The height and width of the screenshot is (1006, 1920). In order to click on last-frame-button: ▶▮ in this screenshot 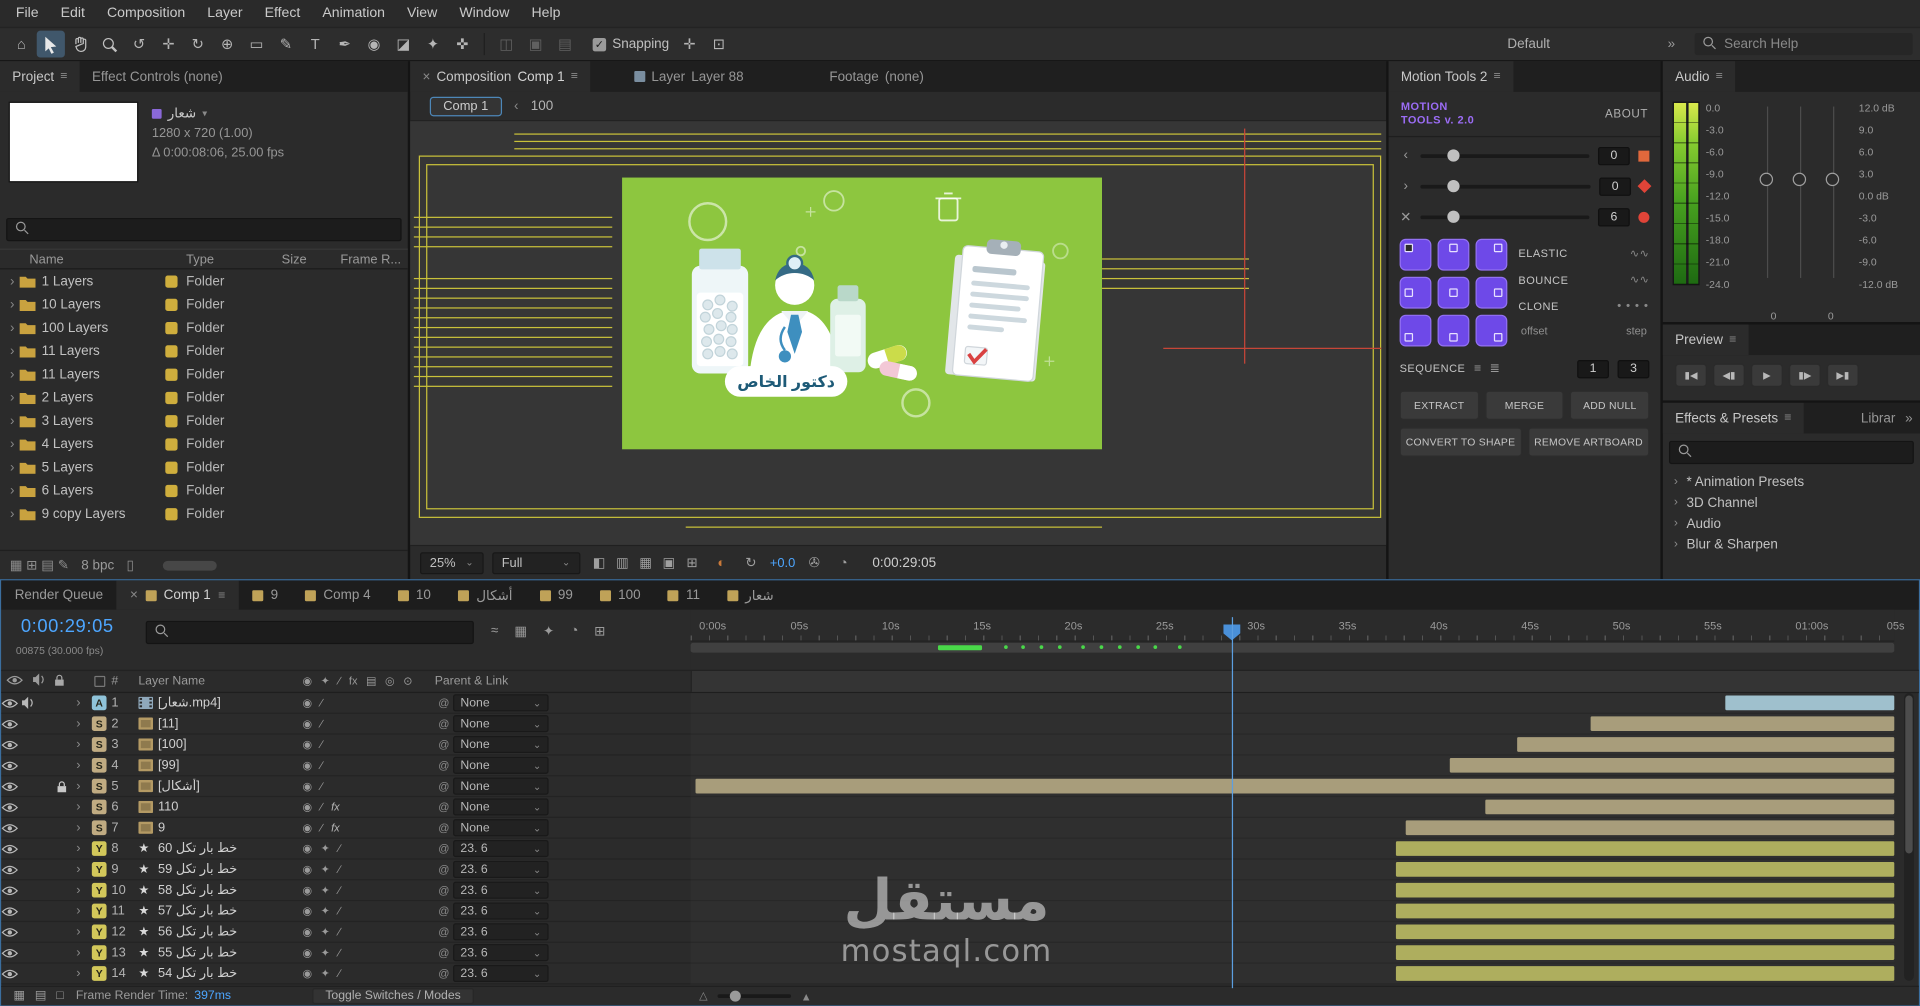, I will do `click(1842, 375)`.